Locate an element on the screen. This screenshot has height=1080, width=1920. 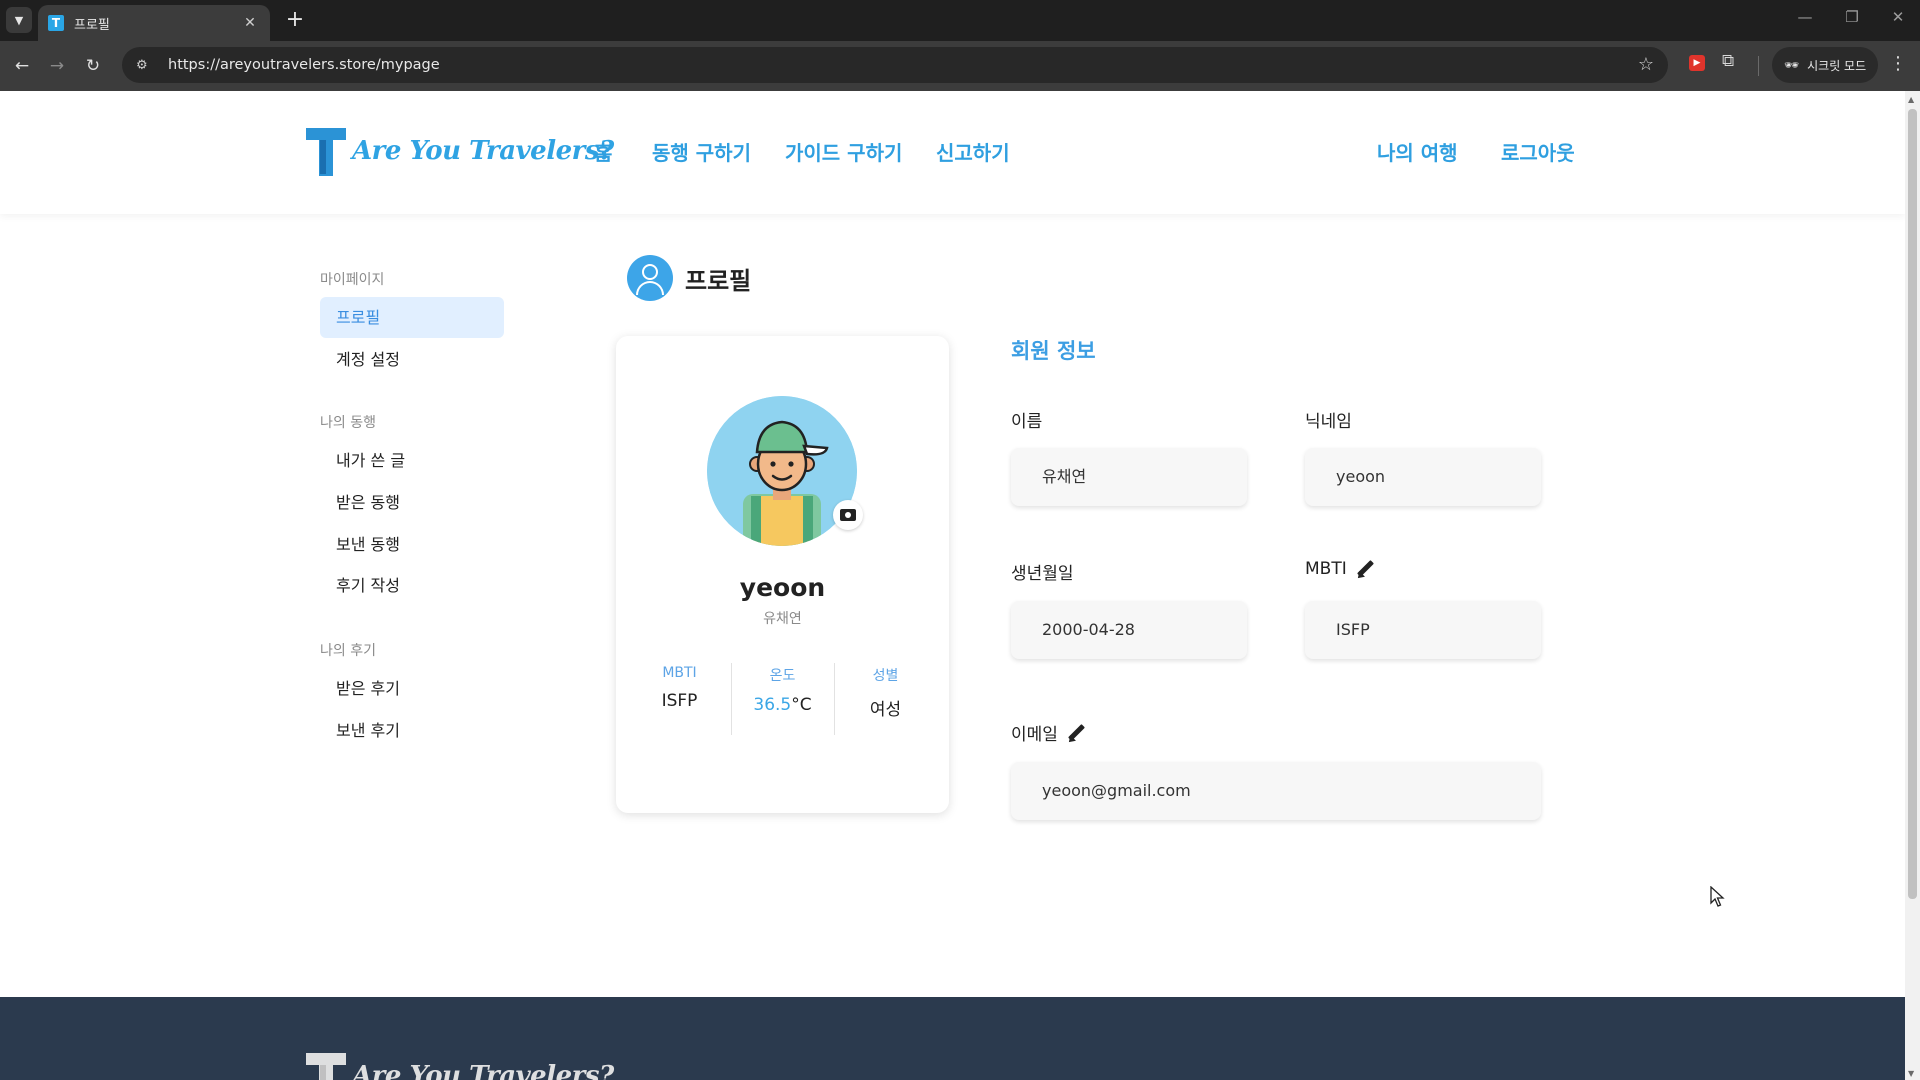
toolbar-divider is located at coordinates (1758, 66).